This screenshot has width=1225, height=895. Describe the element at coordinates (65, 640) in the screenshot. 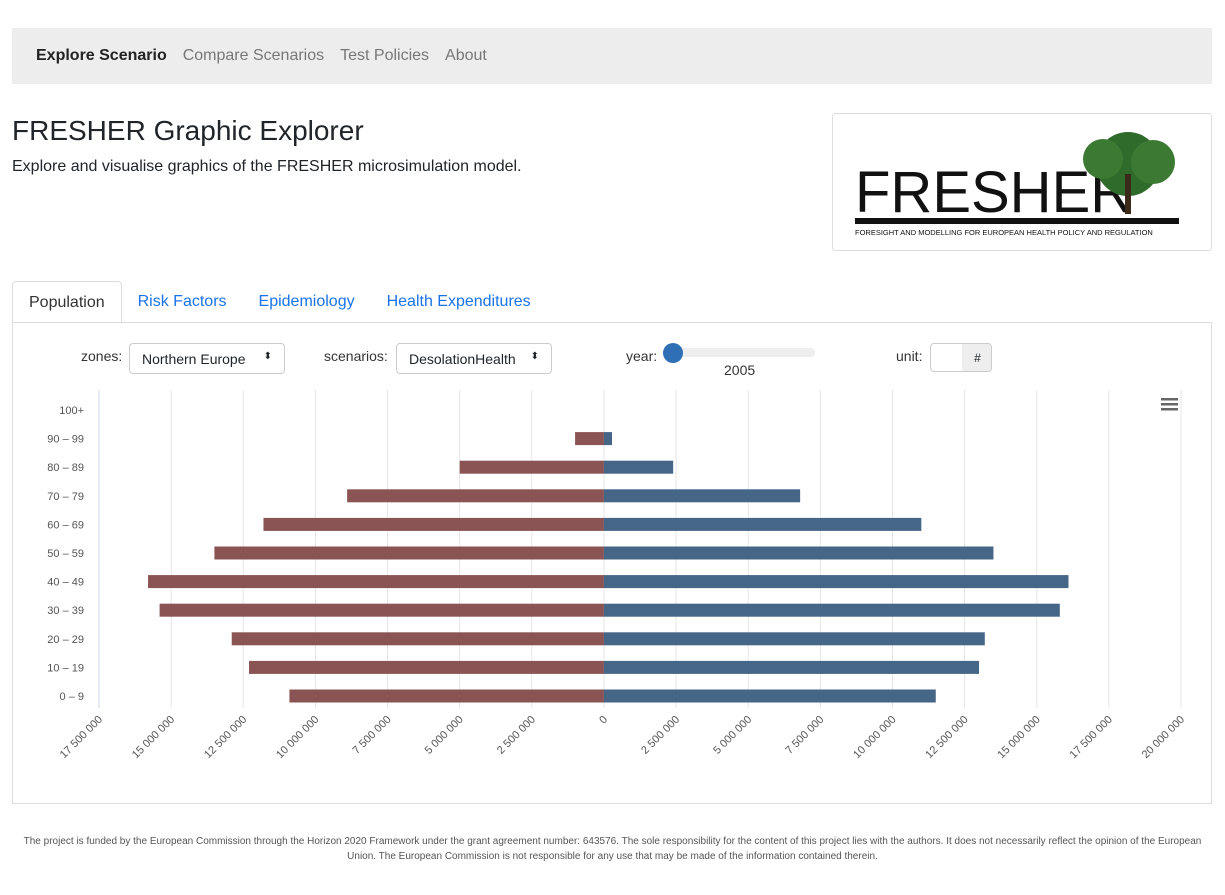

I see `y-tick-label: 20 – 29` at that location.